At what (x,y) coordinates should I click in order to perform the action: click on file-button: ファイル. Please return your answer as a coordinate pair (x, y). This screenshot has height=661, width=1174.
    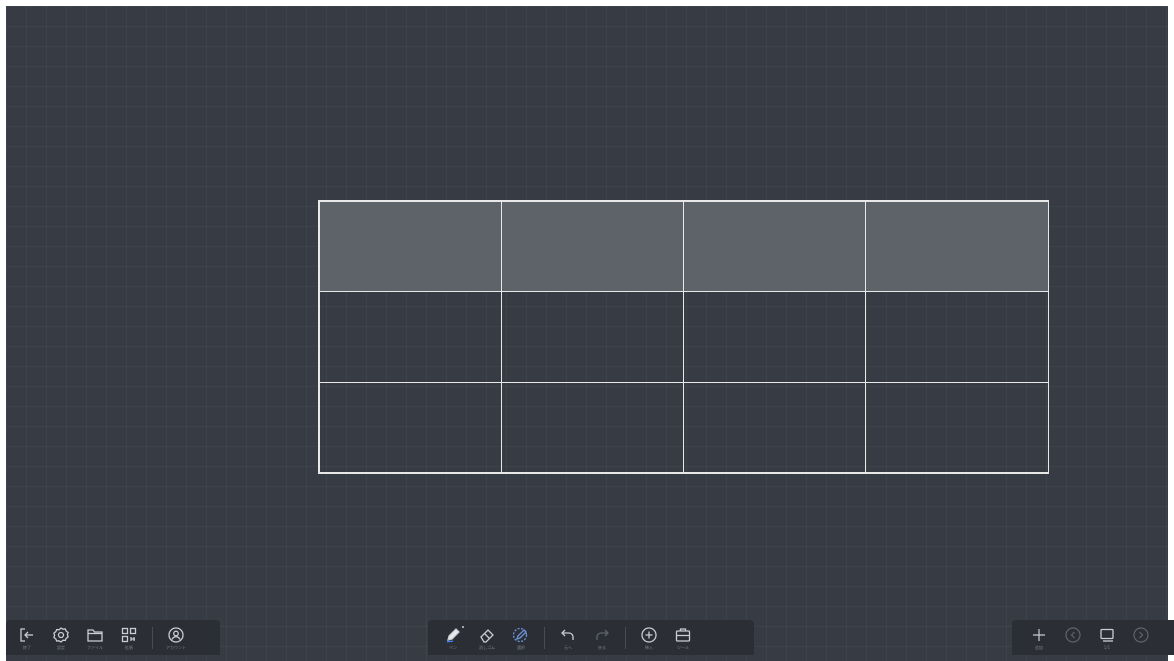
    Looking at the image, I should click on (95, 637).